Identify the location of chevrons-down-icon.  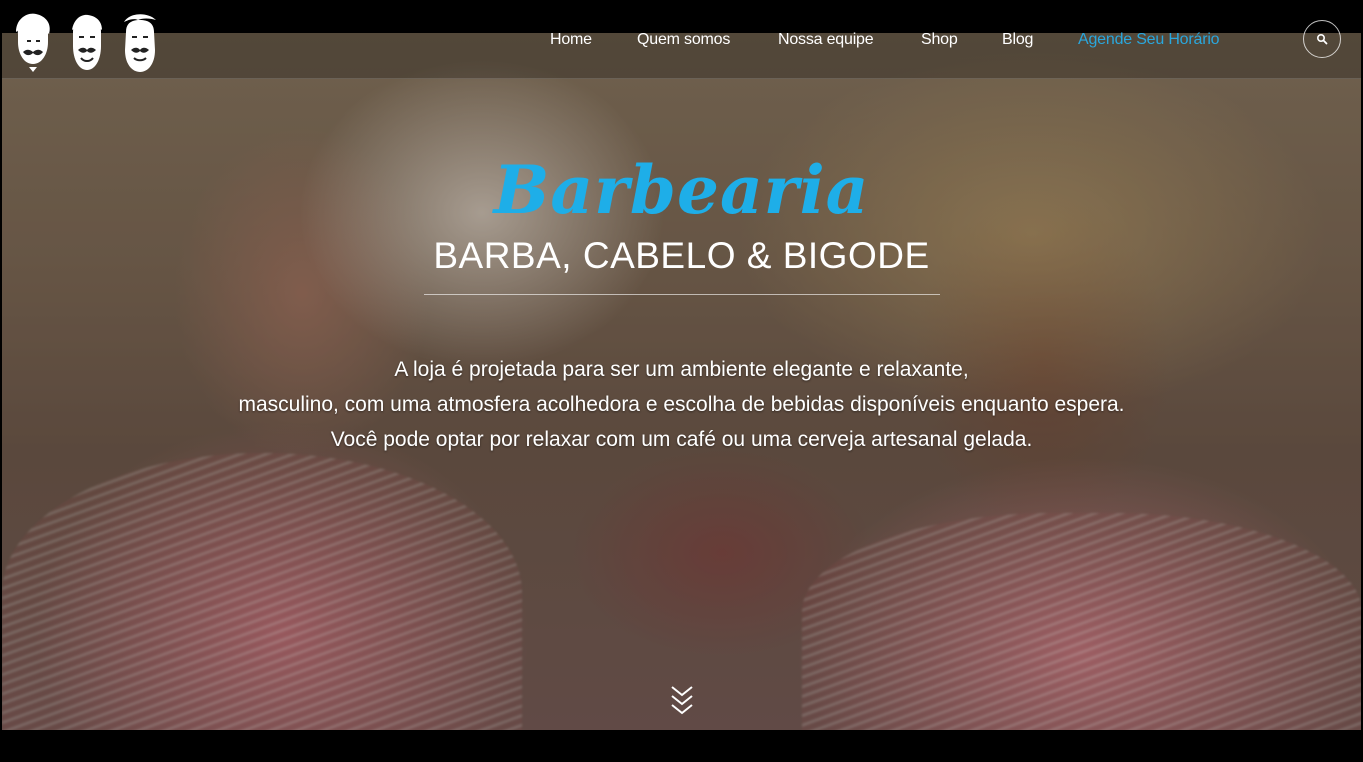
(682, 700).